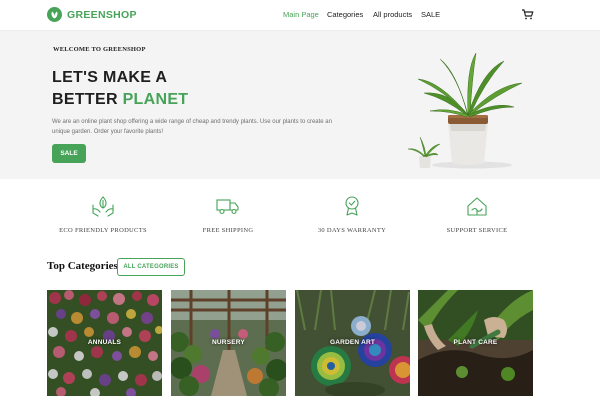 This screenshot has height=400, width=600. I want to click on cart-icon, so click(527, 17).